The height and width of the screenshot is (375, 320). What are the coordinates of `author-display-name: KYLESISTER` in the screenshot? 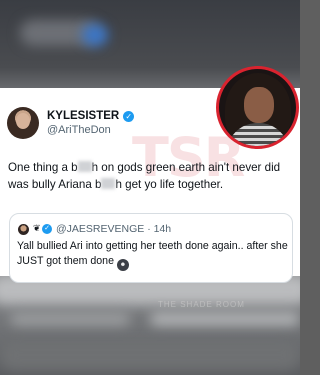 It's located at (83, 116).